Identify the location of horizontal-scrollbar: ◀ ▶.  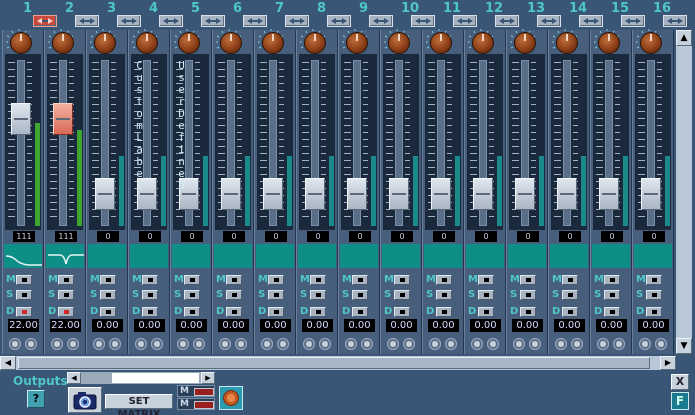
(338, 363).